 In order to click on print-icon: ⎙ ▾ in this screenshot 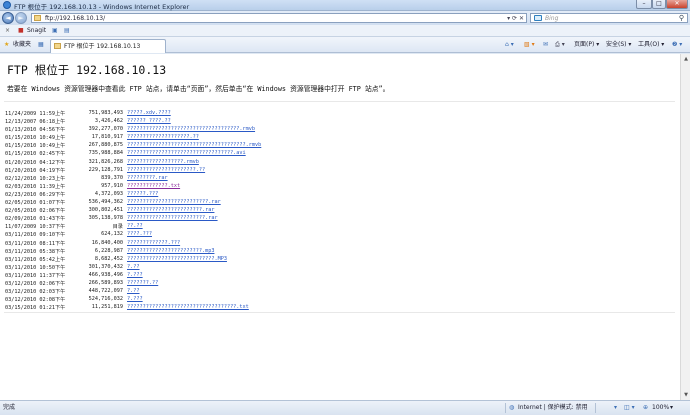, I will do `click(560, 45)`.